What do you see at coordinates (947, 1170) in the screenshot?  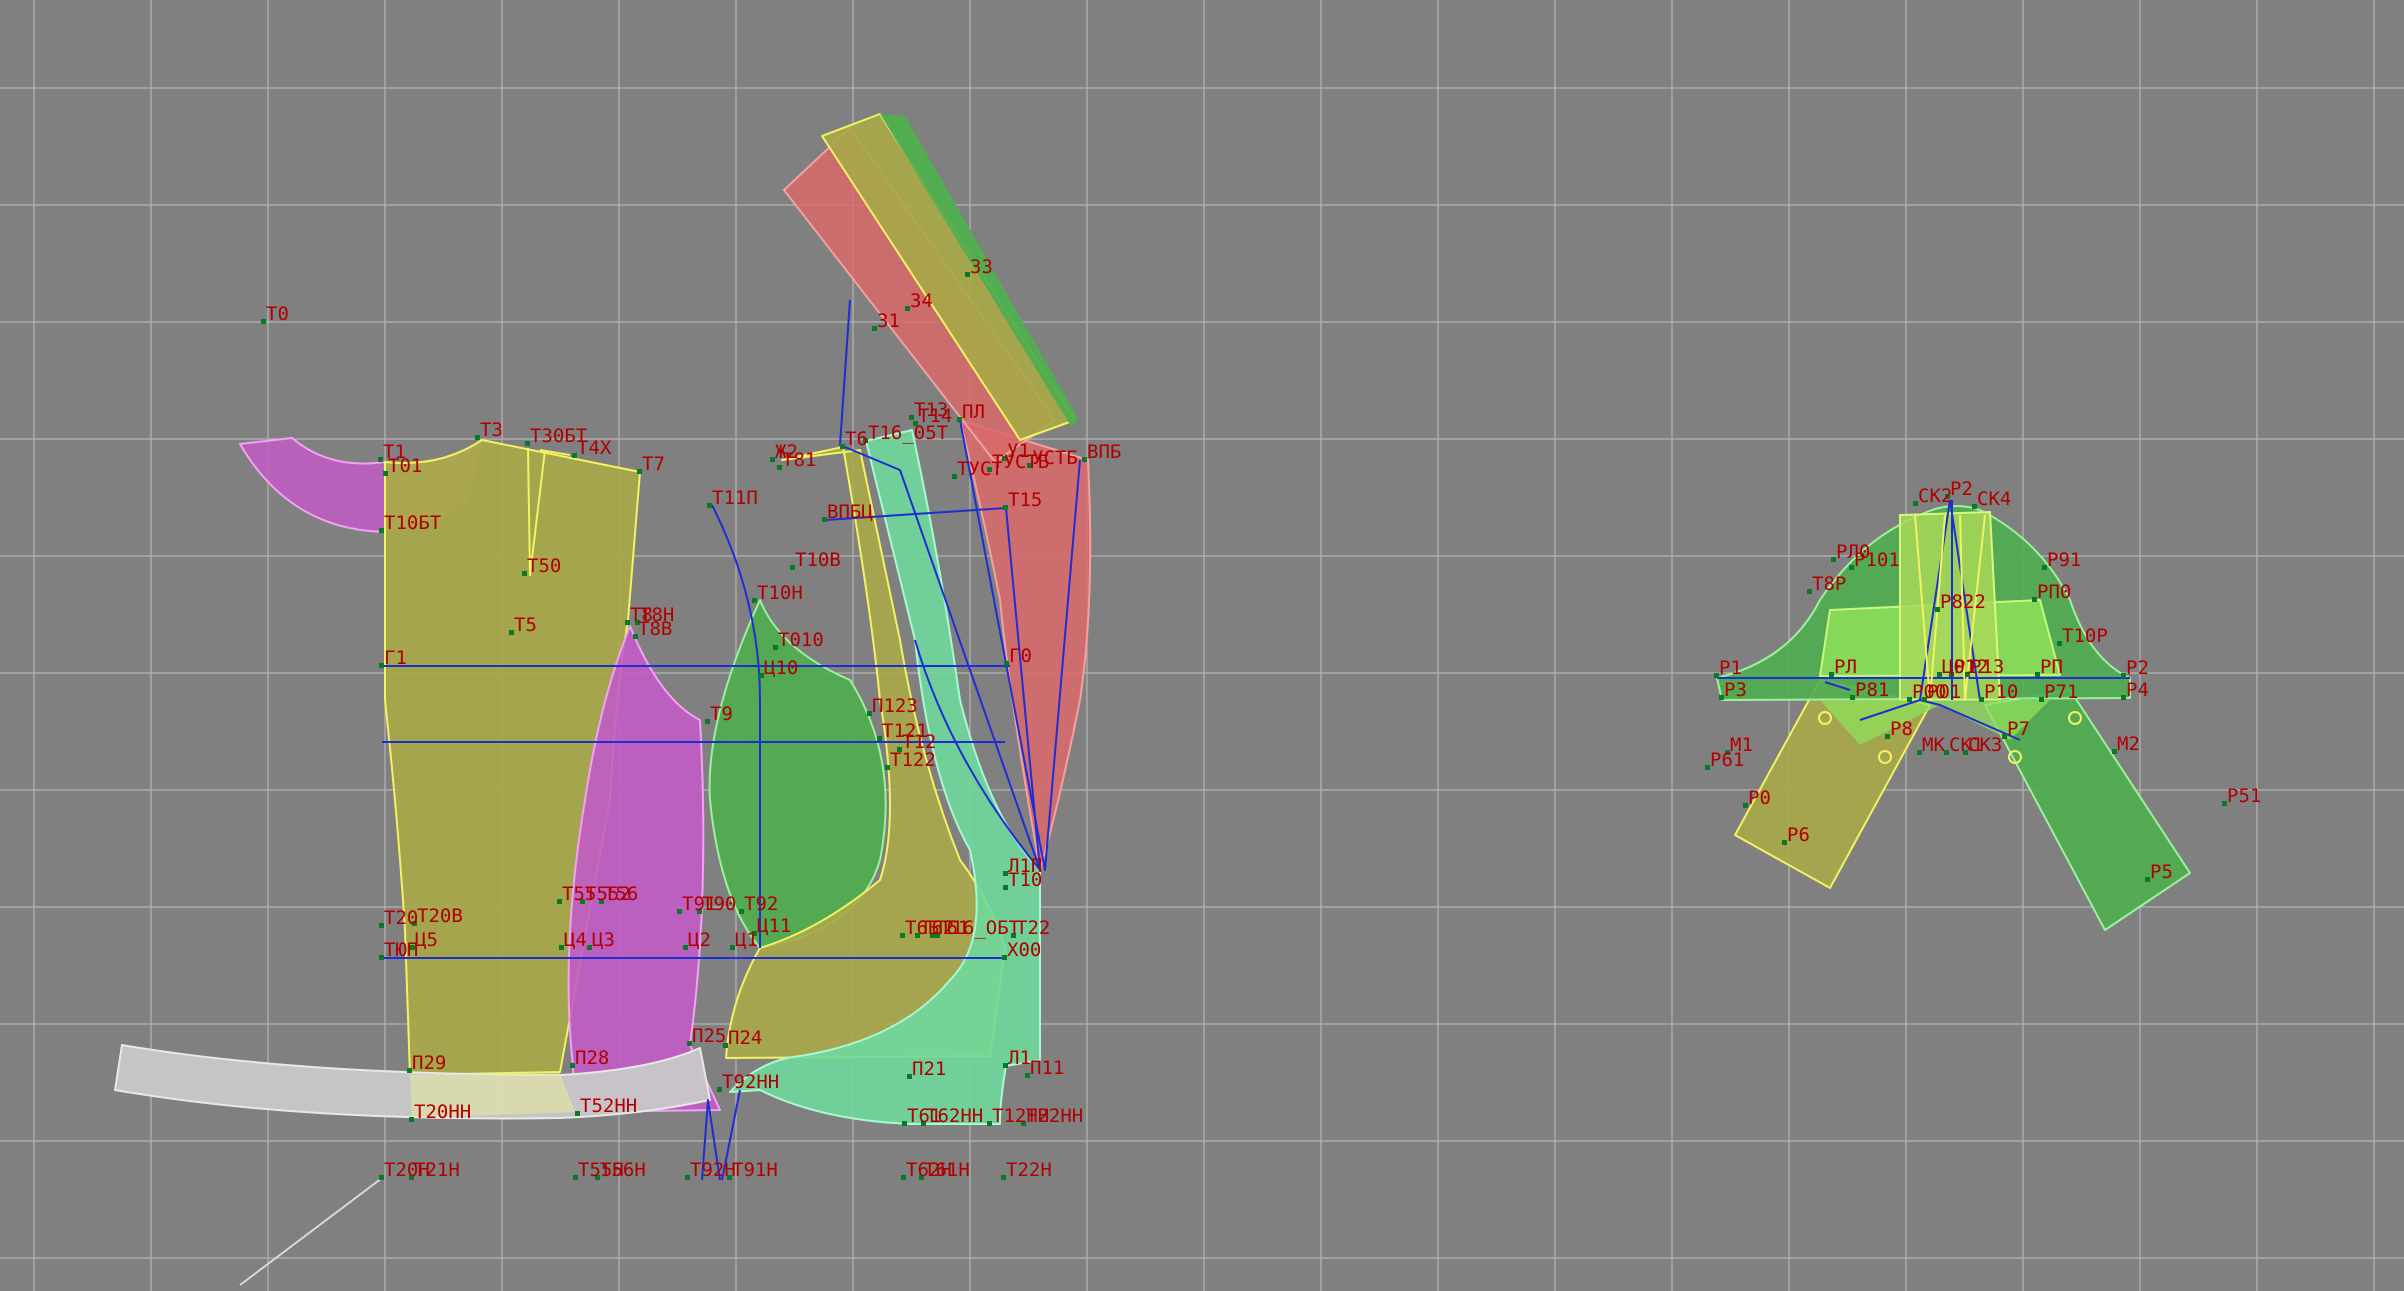 I see `point-label: T61H` at bounding box center [947, 1170].